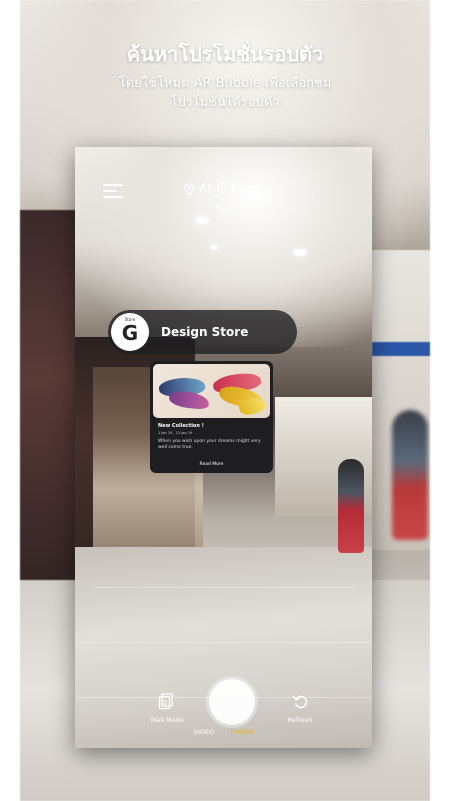 This screenshot has height=801, width=450. I want to click on chevron-down-icon, so click(224, 208).